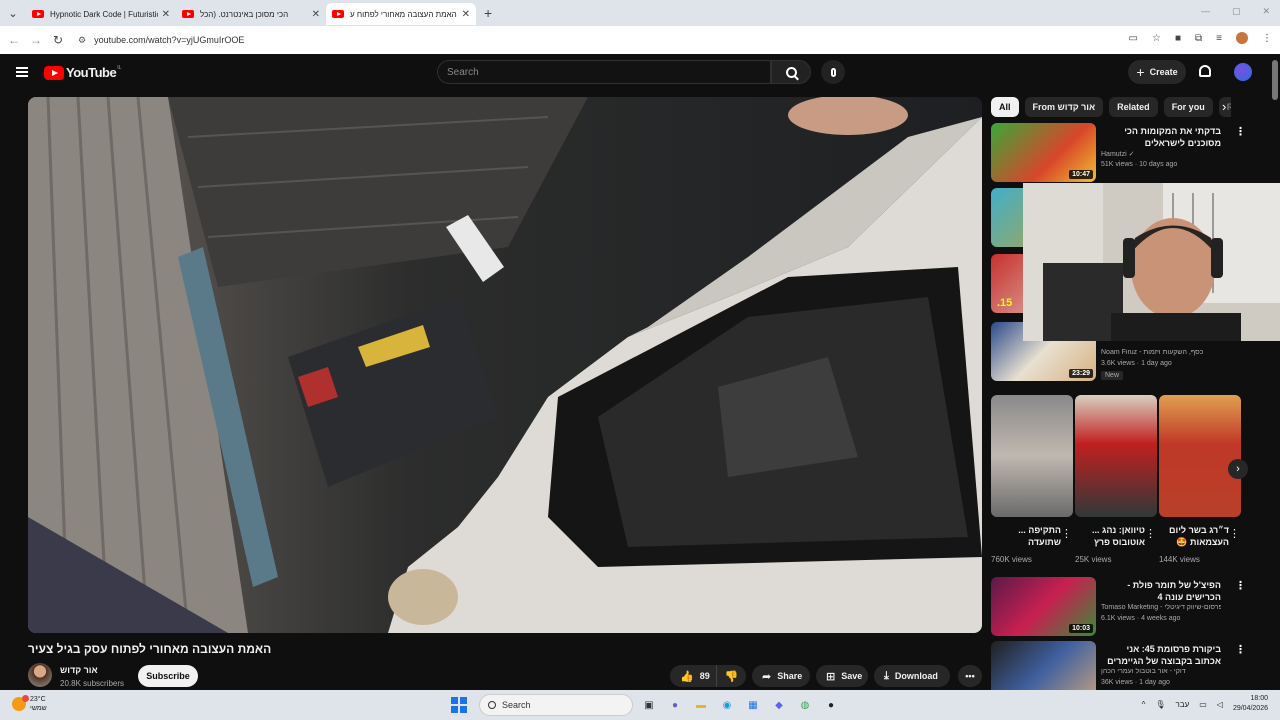 The width and height of the screenshot is (1280, 720). I want to click on edge-icon: ◉, so click(727, 705).